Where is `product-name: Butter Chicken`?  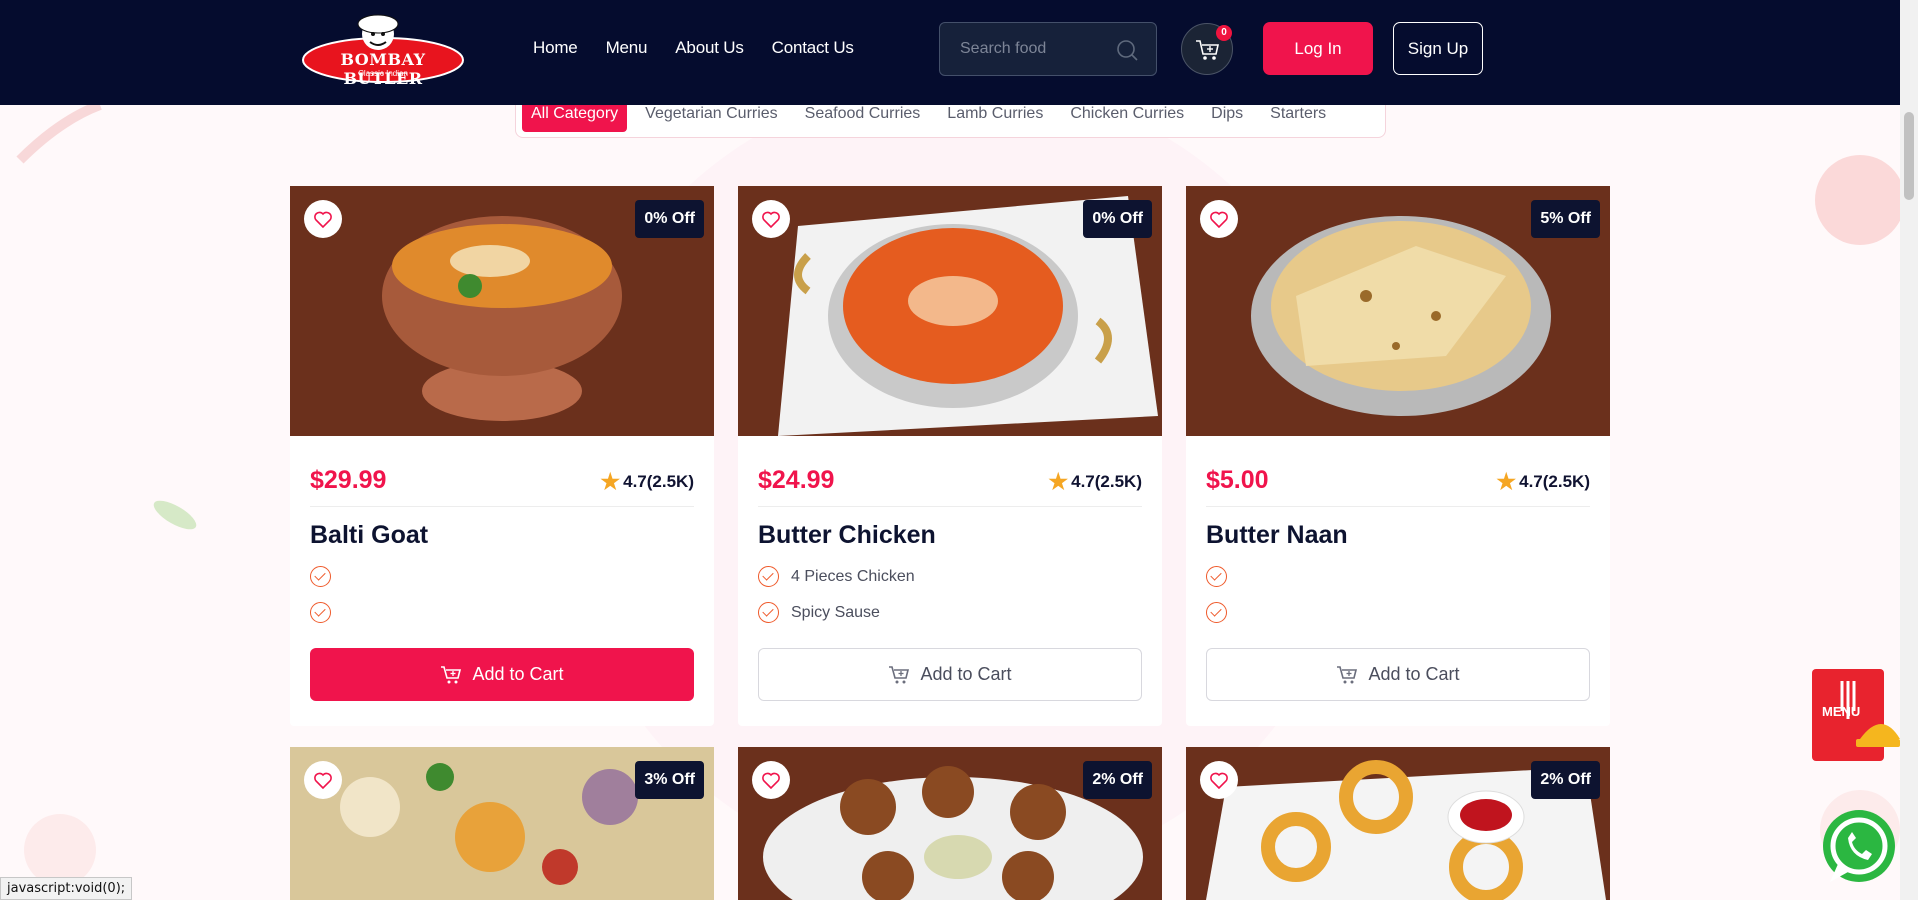
product-name: Butter Chicken is located at coordinates (847, 535).